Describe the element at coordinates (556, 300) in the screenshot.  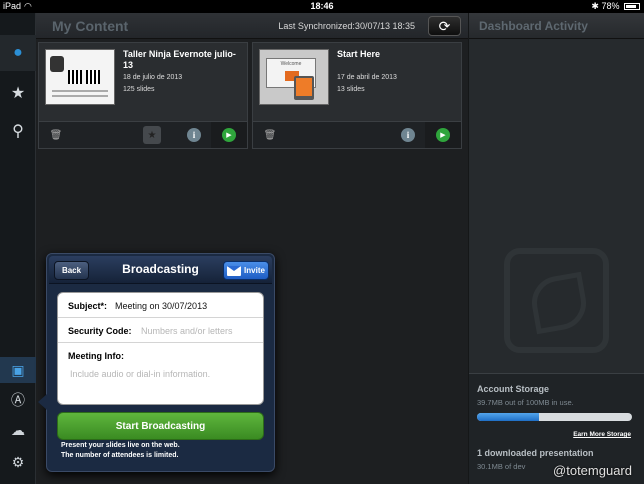
I see `app-logo-icon` at that location.